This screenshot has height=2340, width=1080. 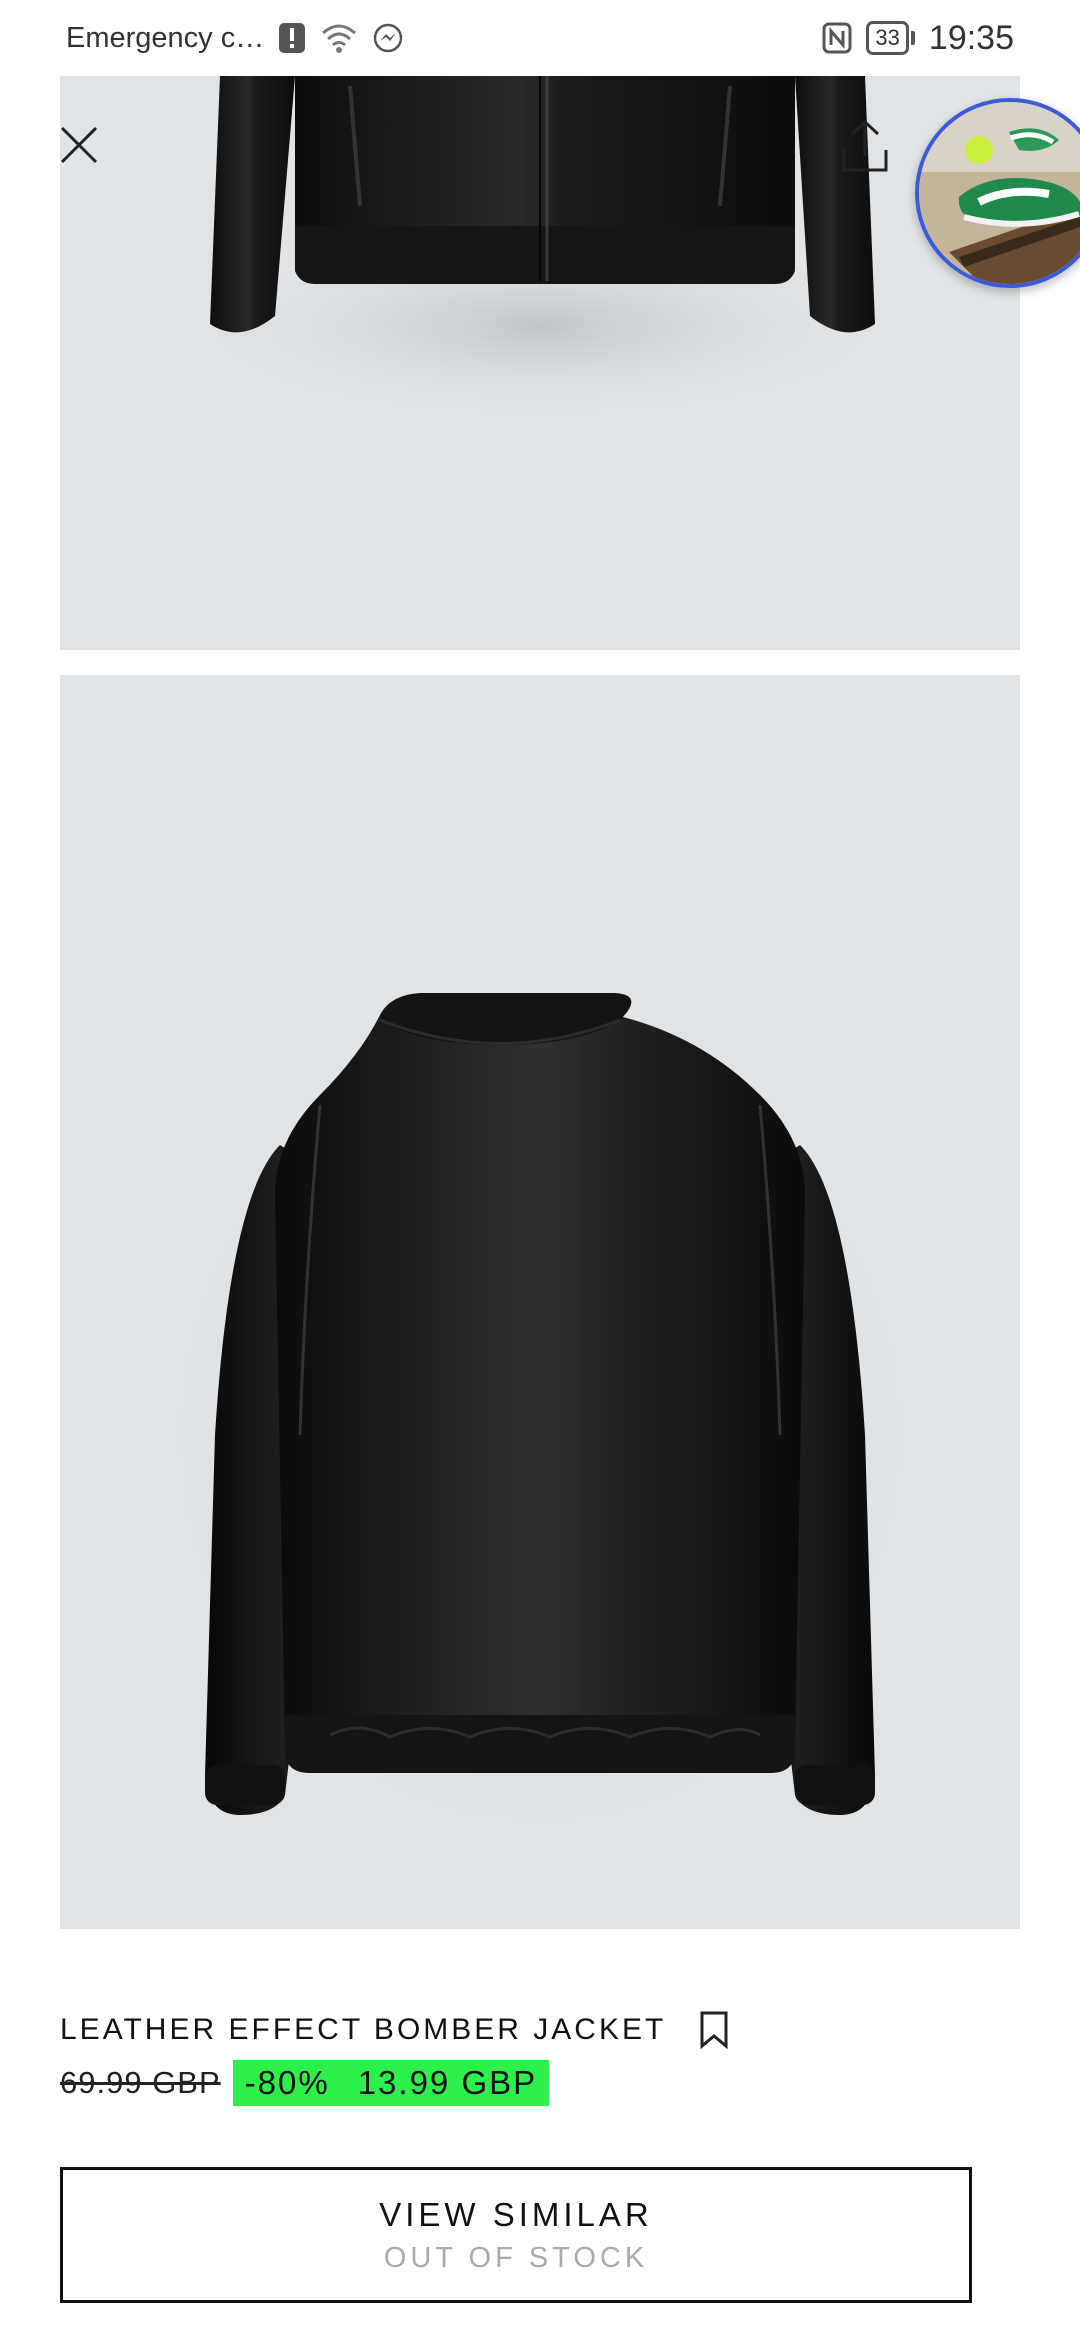 I want to click on close-button, so click(x=79, y=145).